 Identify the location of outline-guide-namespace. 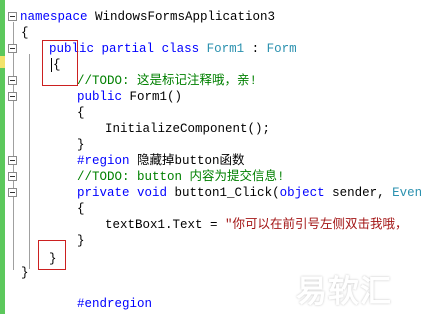
(13, 146).